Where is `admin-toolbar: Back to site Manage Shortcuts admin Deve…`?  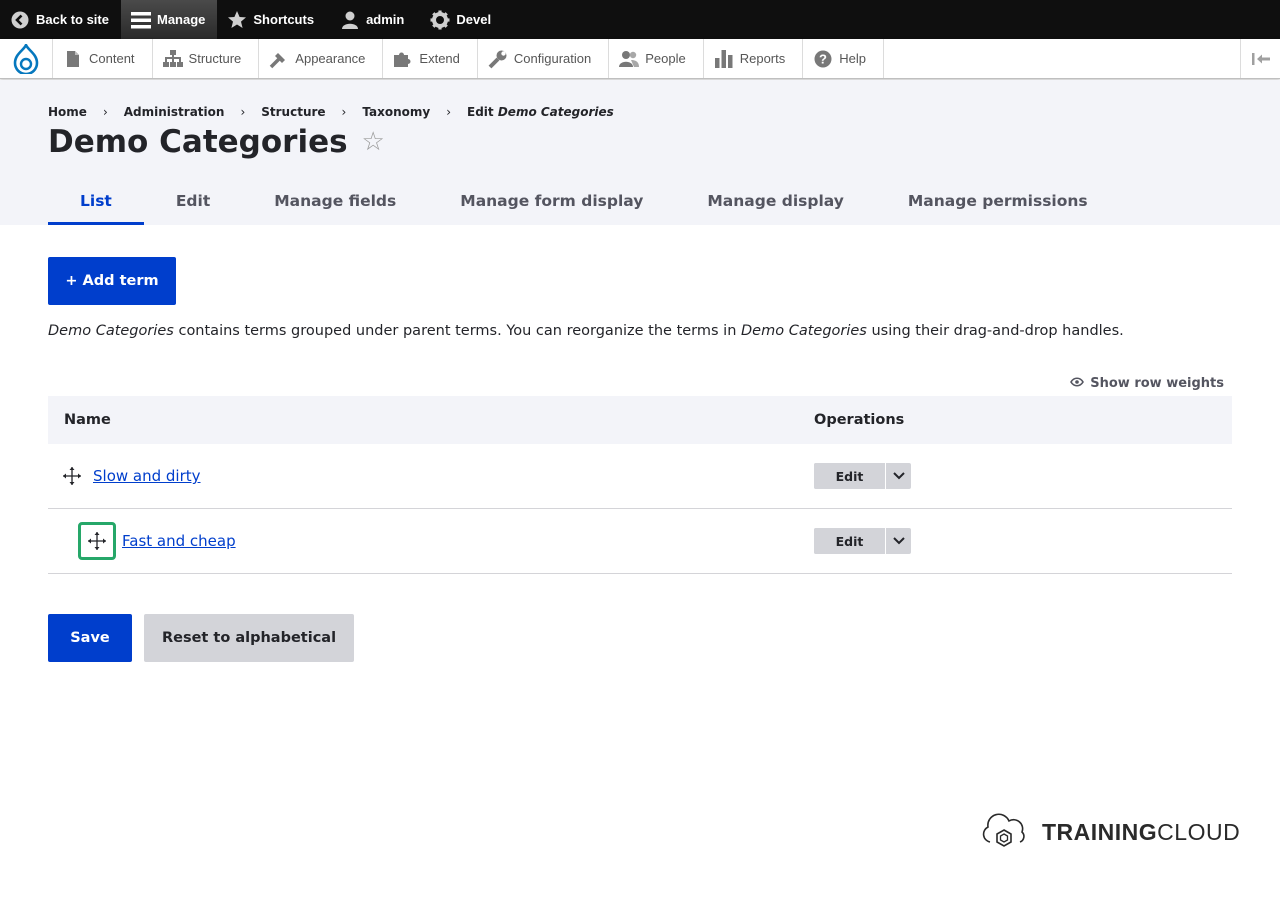
admin-toolbar: Back to site Manage Shortcuts admin Deve… is located at coordinates (640, 19).